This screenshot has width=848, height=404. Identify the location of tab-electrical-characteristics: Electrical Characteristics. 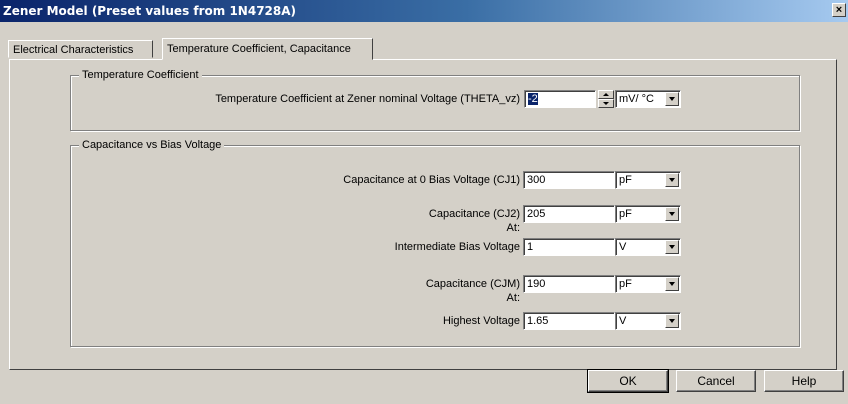
(80, 49).